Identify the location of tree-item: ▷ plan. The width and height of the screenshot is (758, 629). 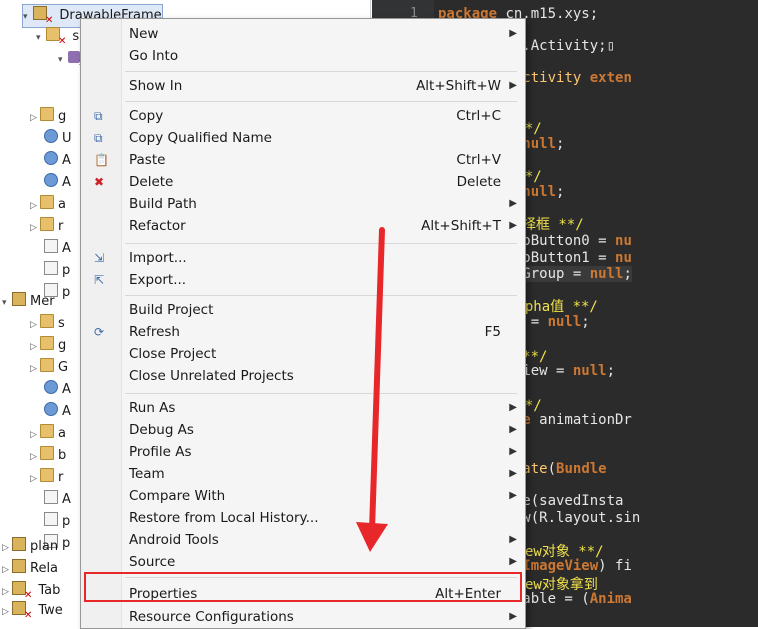
(30, 547).